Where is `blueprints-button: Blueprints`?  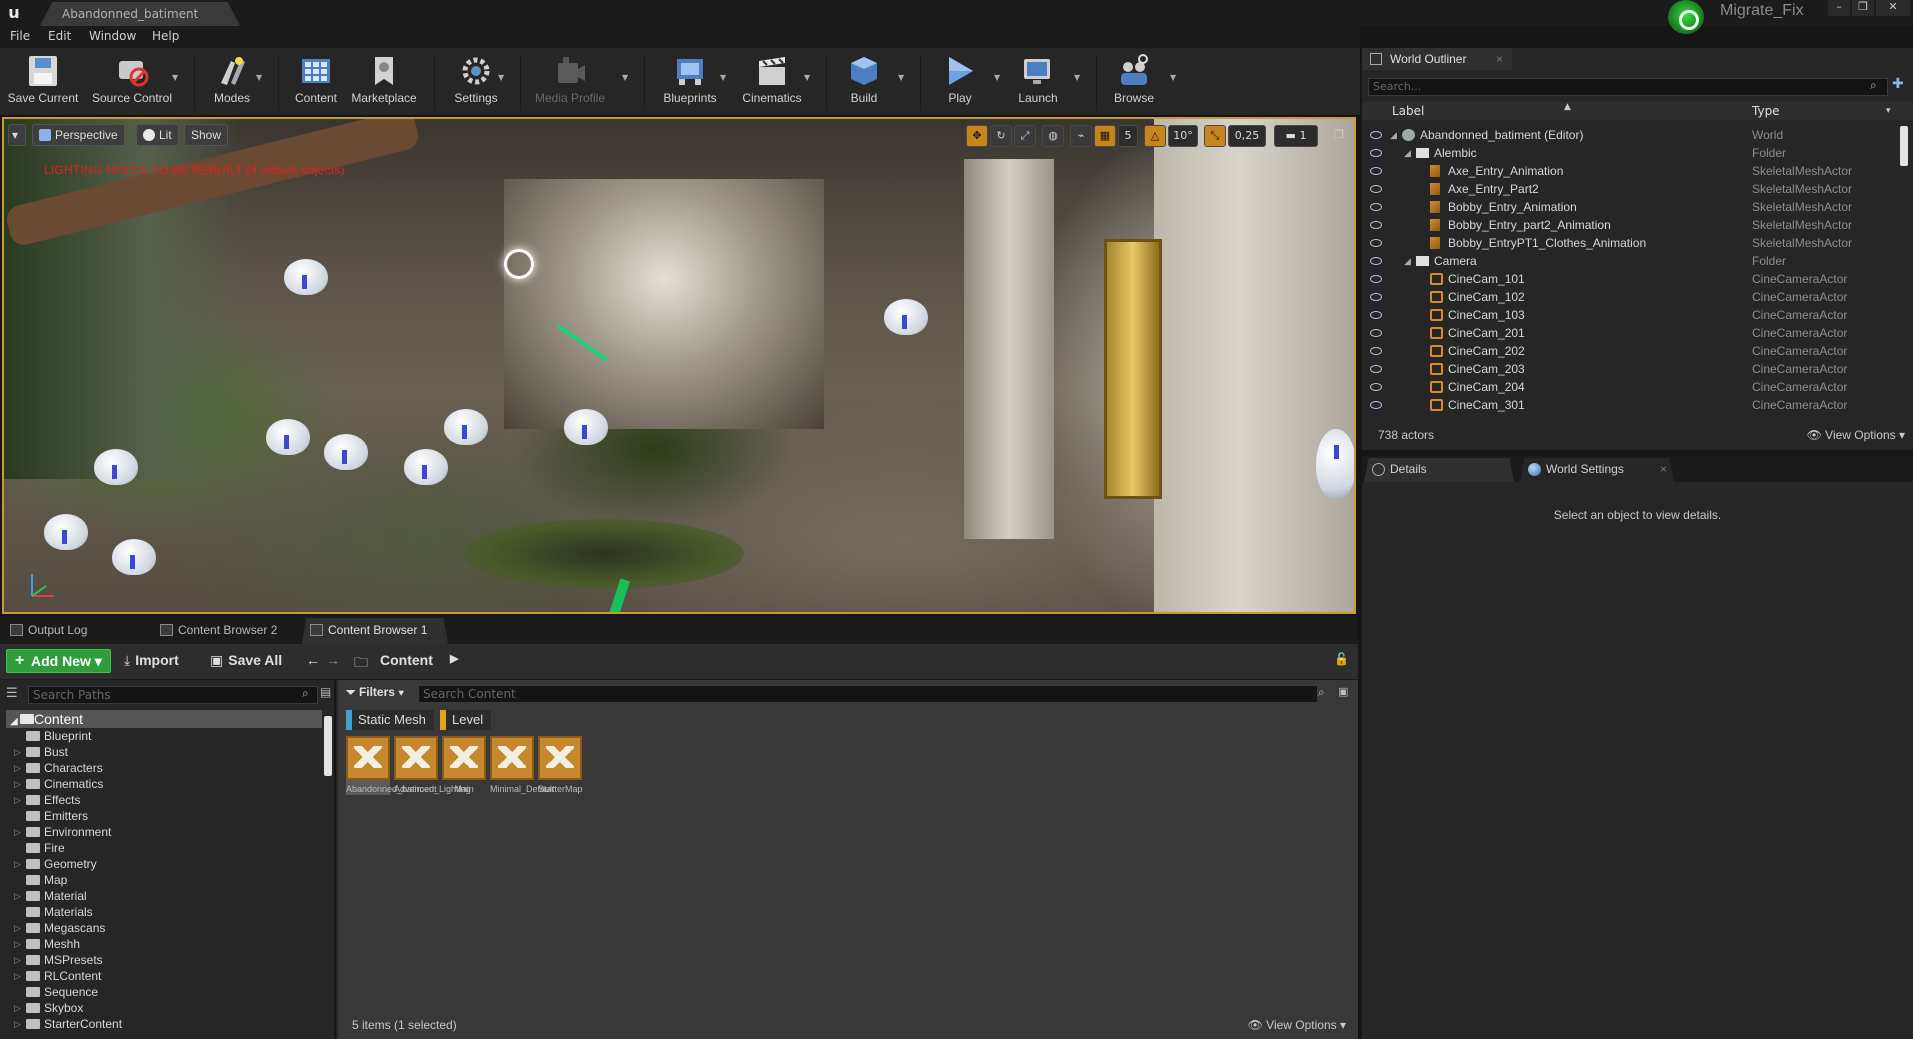 blueprints-button: Blueprints is located at coordinates (690, 82).